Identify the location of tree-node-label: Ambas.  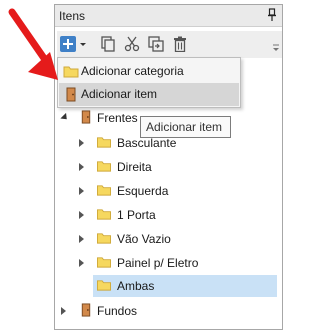
(136, 286).